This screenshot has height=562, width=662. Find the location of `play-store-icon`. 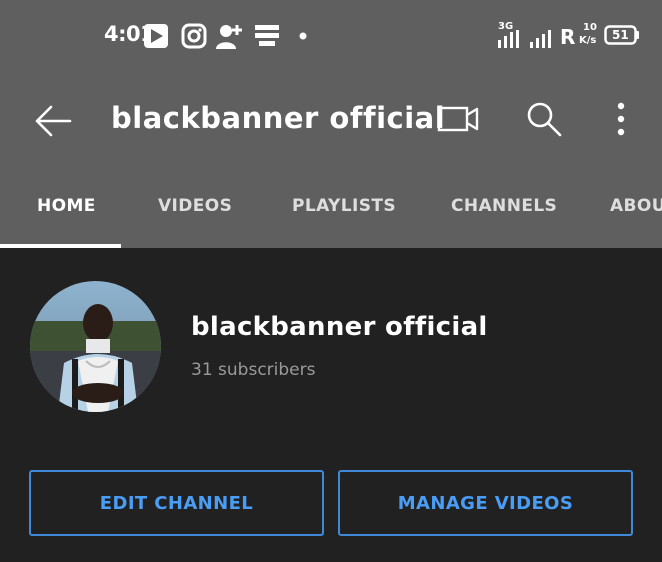

play-store-icon is located at coordinates (156, 36).